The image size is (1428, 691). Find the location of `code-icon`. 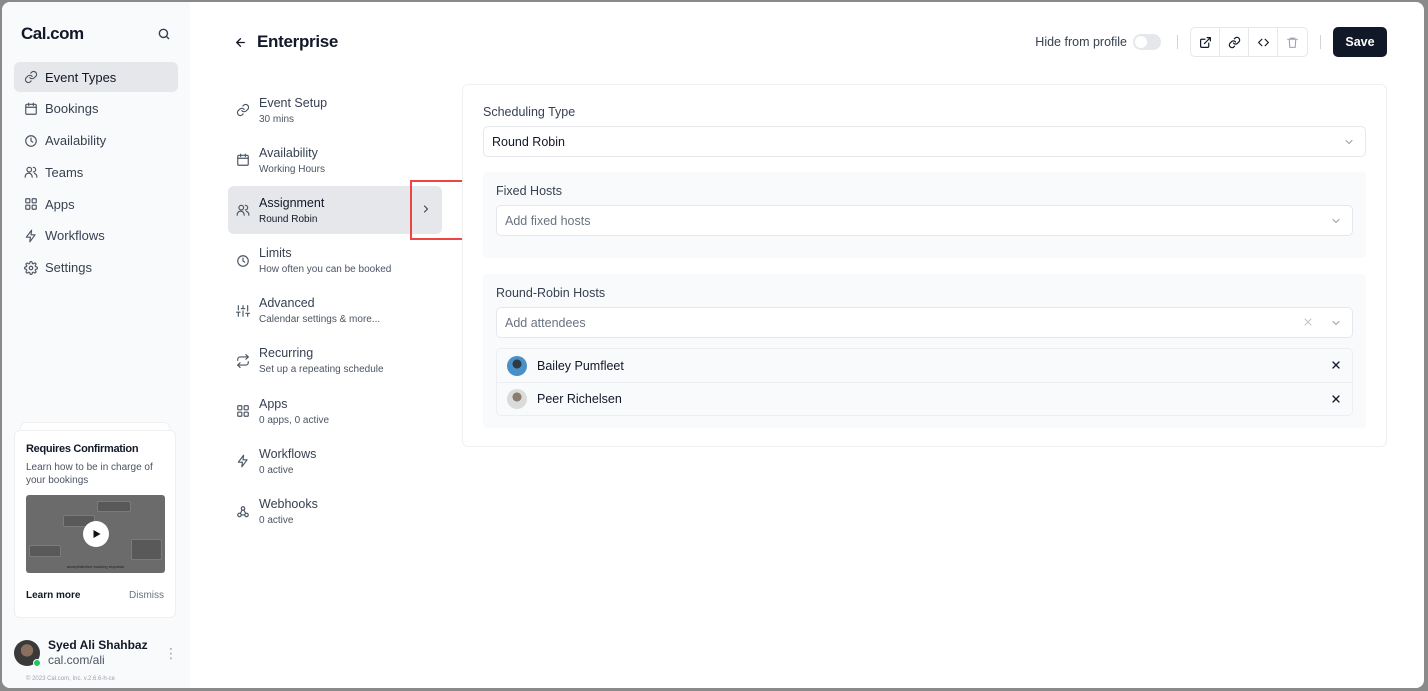

code-icon is located at coordinates (1263, 42).